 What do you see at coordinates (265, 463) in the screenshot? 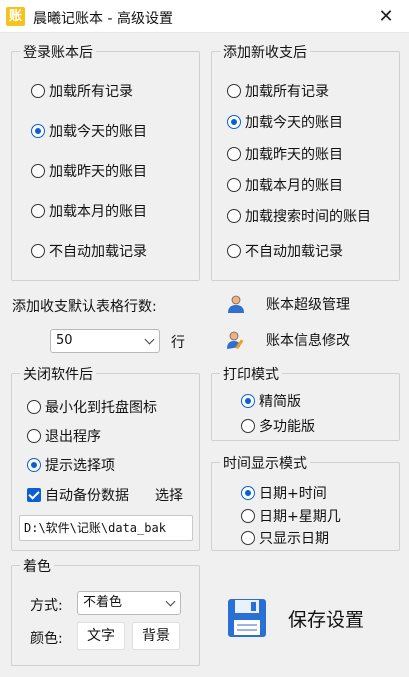
I see `time-group-title: 时间显示模式` at bounding box center [265, 463].